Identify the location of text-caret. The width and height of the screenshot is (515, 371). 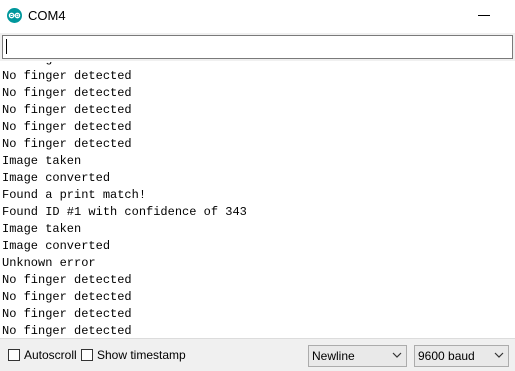
(6, 46).